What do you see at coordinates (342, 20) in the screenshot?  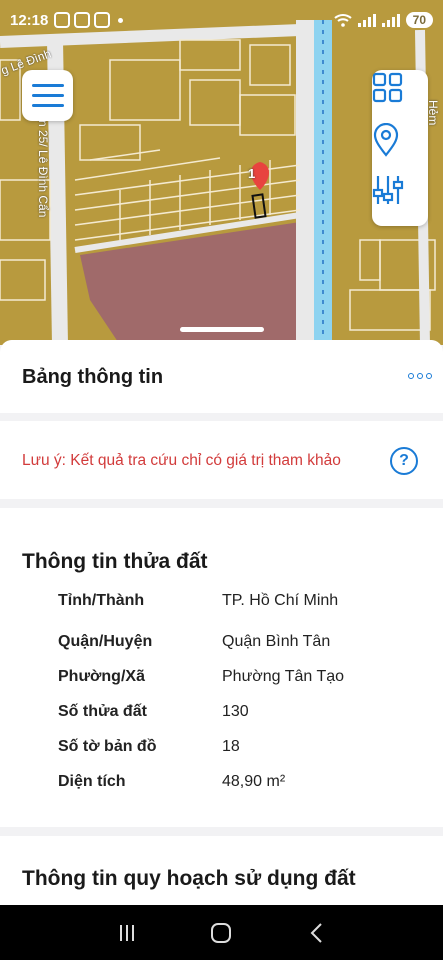 I see `wifi-icon` at bounding box center [342, 20].